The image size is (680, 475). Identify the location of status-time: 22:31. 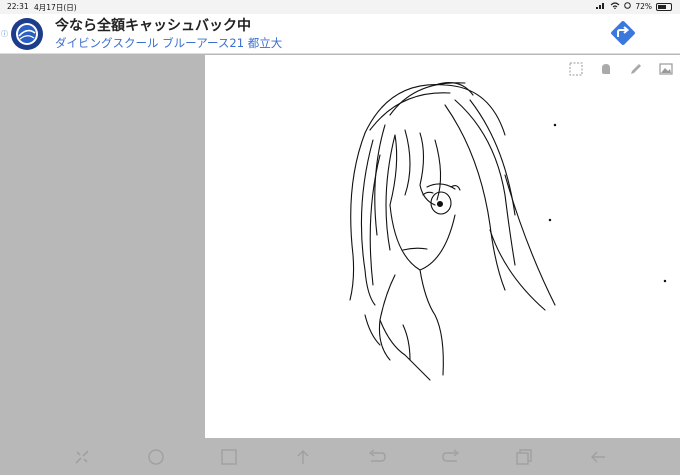
(18, 6).